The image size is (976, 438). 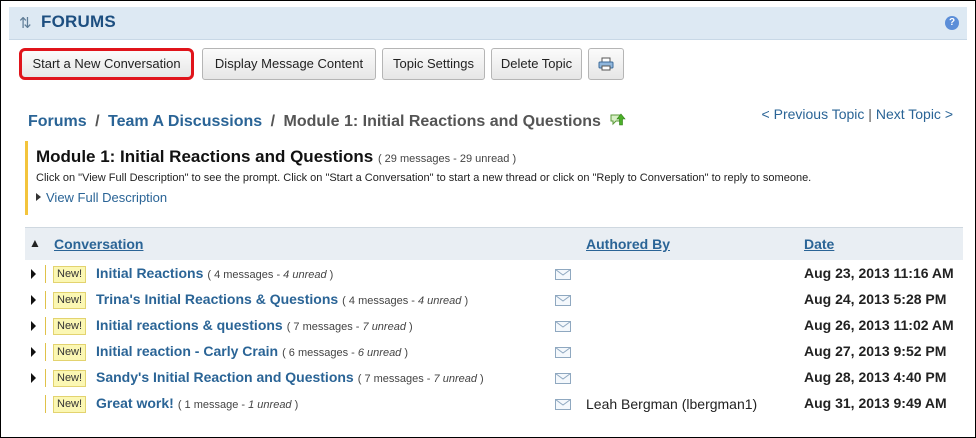 I want to click on breadcrumb-group-link: Team A Discussions, so click(x=185, y=121).